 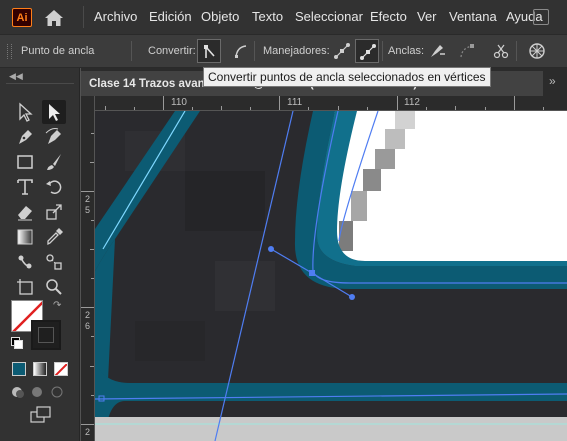 I want to click on pen-tool, so click(x=25, y=137).